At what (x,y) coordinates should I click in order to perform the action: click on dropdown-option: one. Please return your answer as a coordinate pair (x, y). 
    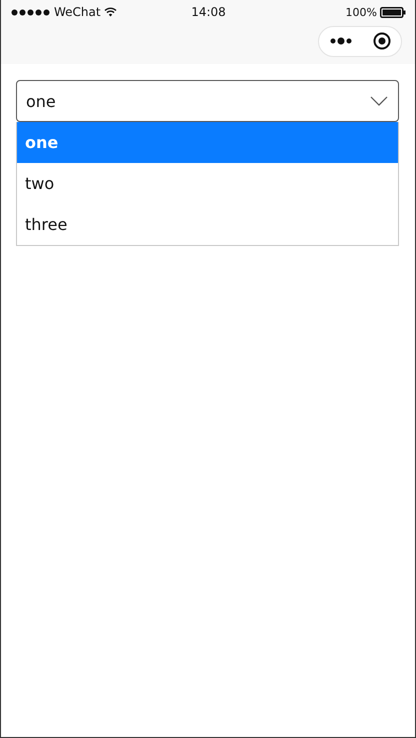
    Looking at the image, I should click on (207, 142).